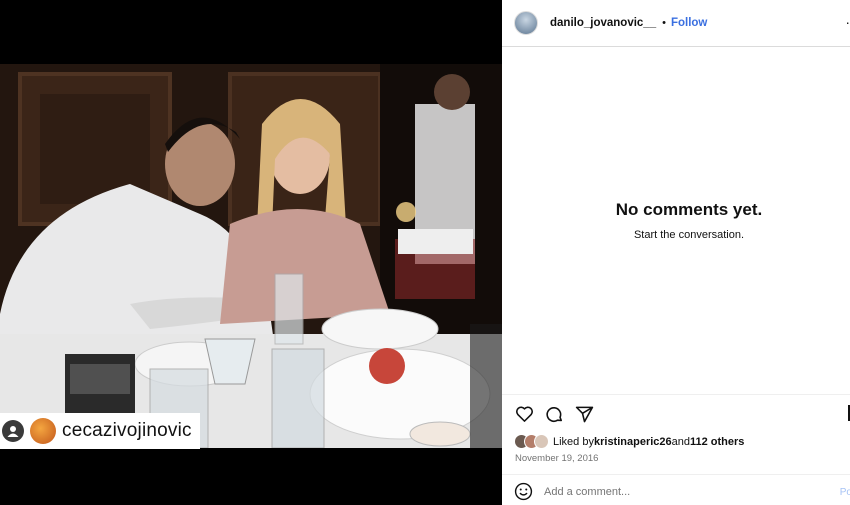 The image size is (850, 505). Describe the element at coordinates (689, 23) in the screenshot. I see `follow-button: Follow` at that location.